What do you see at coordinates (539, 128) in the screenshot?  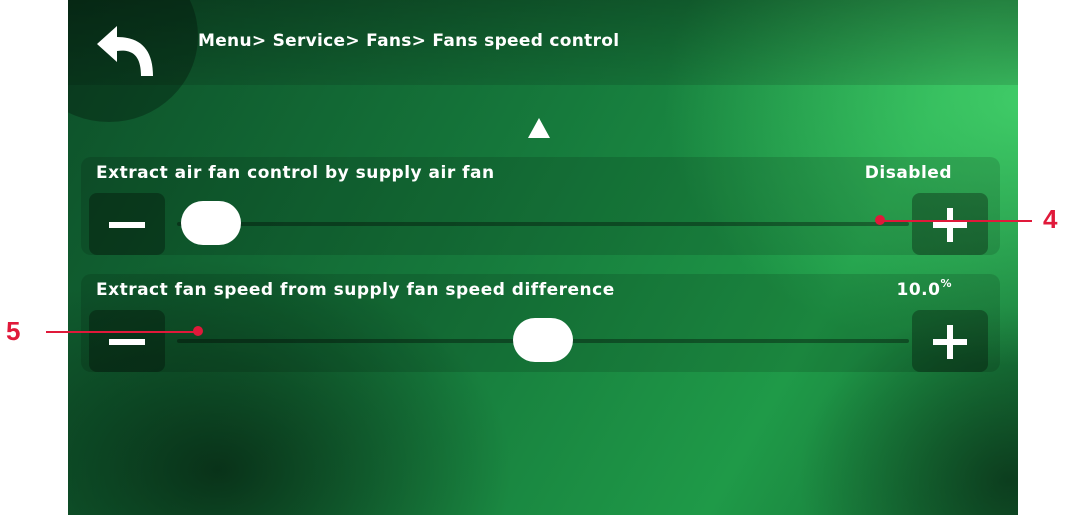 I see `scroll-up-triangle-icon` at bounding box center [539, 128].